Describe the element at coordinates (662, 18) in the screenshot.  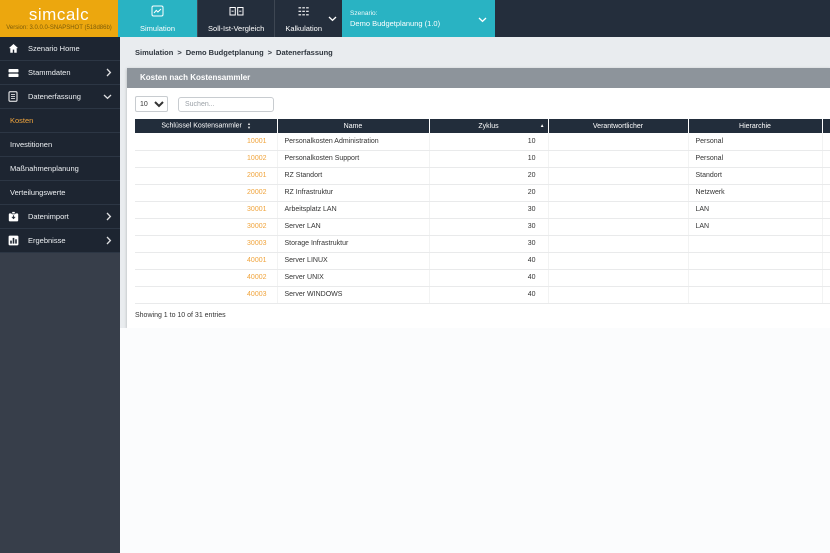
I see `topbar-filler` at that location.